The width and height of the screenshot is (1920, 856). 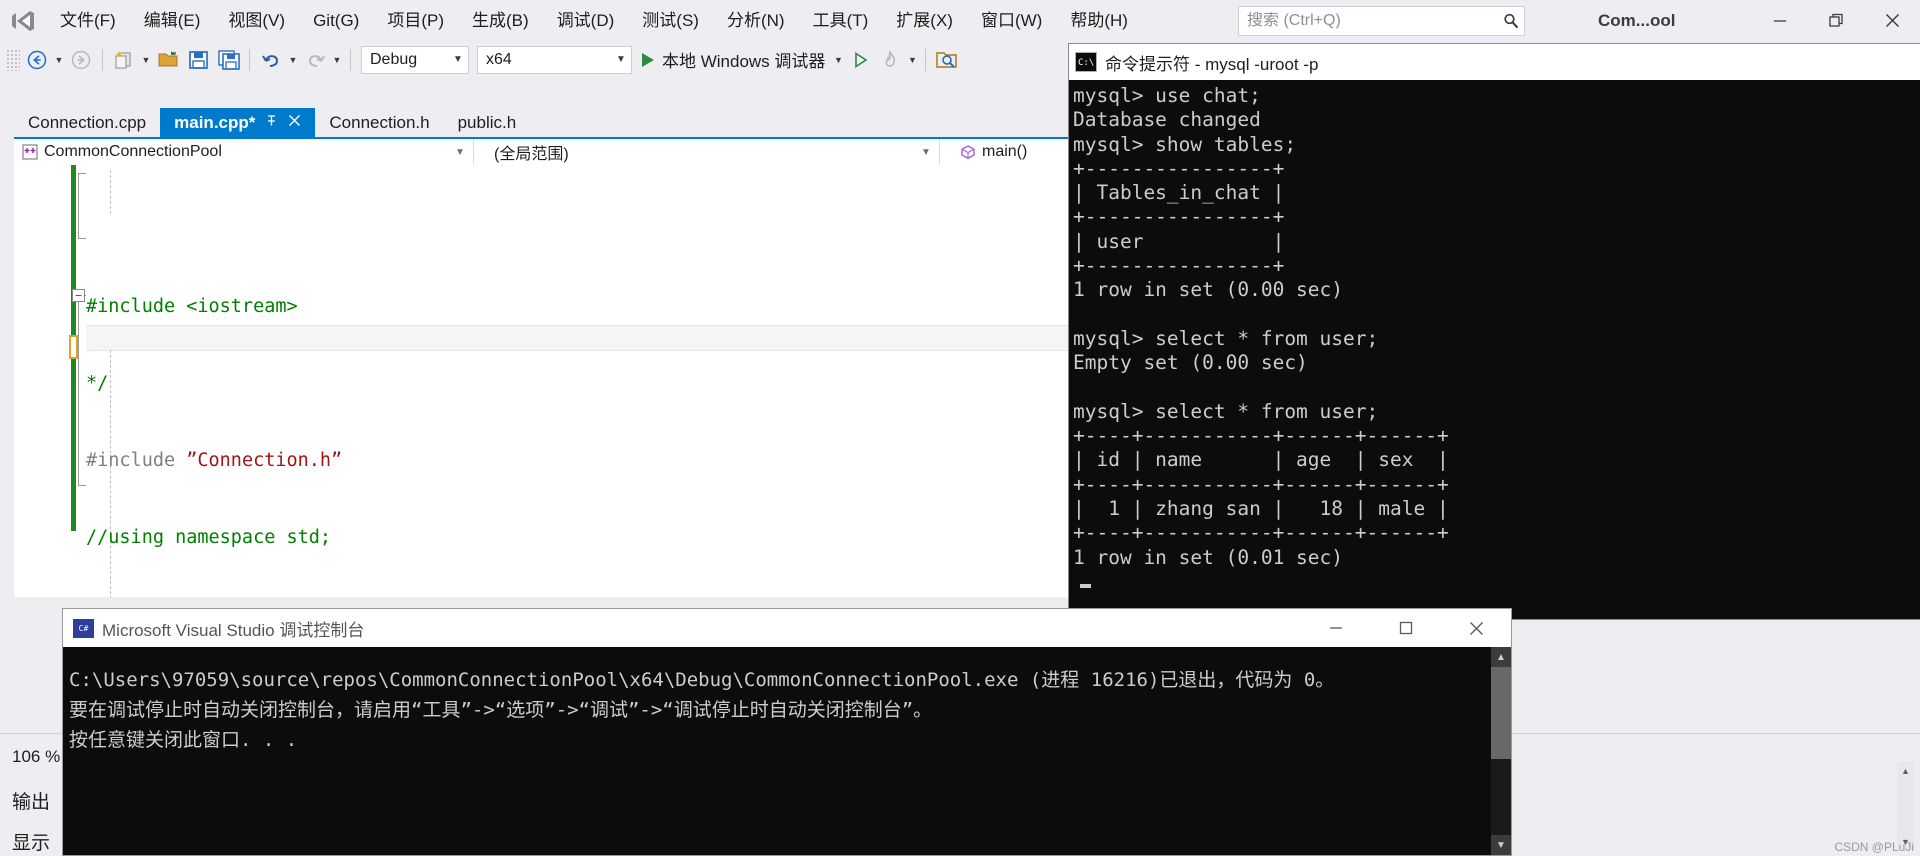 I want to click on collapsible-region-bracket, so click(x=82, y=206).